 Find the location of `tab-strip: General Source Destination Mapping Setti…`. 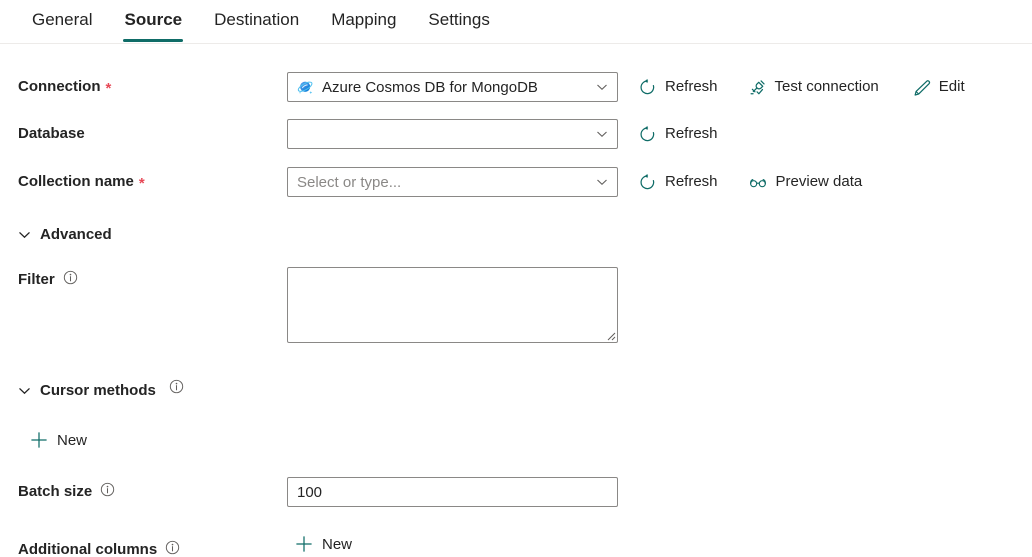

tab-strip: General Source Destination Mapping Setti… is located at coordinates (516, 22).